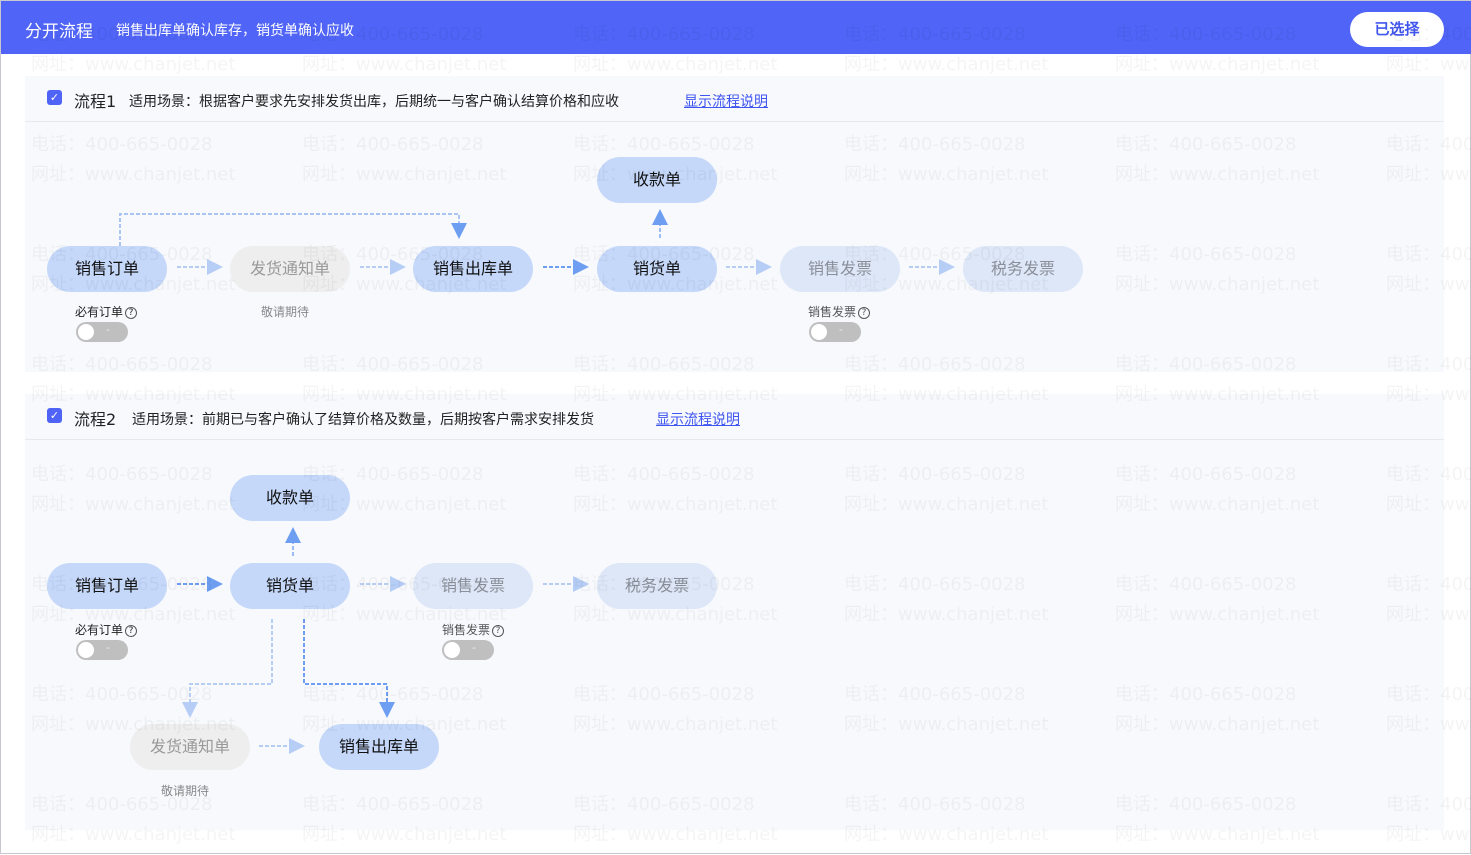 The height and width of the screenshot is (855, 1471). I want to click on flow1-invoice-toggle, so click(835, 332).